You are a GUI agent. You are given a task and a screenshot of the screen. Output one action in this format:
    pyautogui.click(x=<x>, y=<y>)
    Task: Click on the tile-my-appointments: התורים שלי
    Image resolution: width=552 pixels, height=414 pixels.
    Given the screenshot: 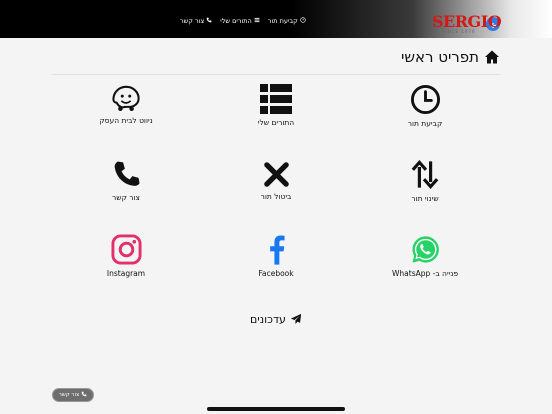 What is the action you would take?
    pyautogui.click(x=276, y=105)
    